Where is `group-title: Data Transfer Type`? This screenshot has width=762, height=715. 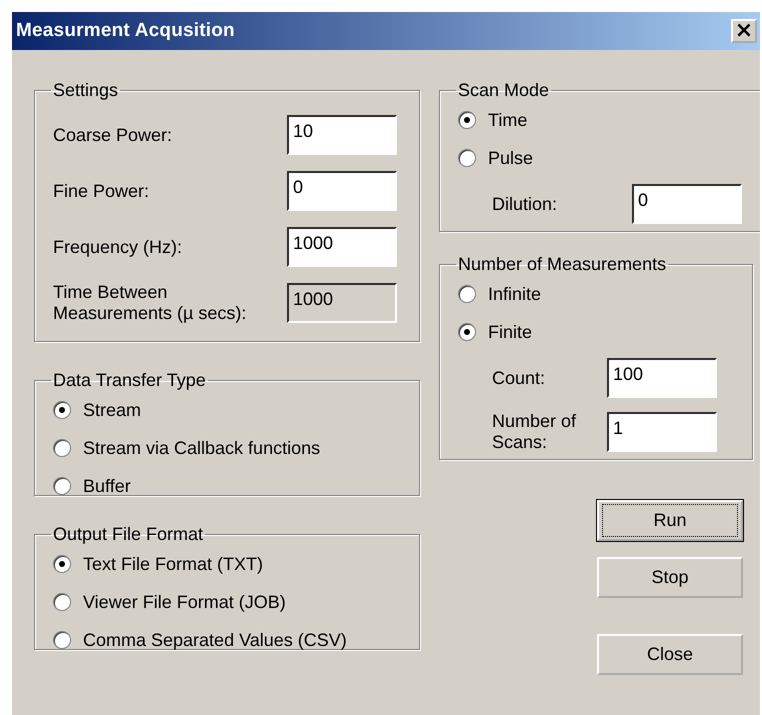
group-title: Data Transfer Type is located at coordinates (129, 380).